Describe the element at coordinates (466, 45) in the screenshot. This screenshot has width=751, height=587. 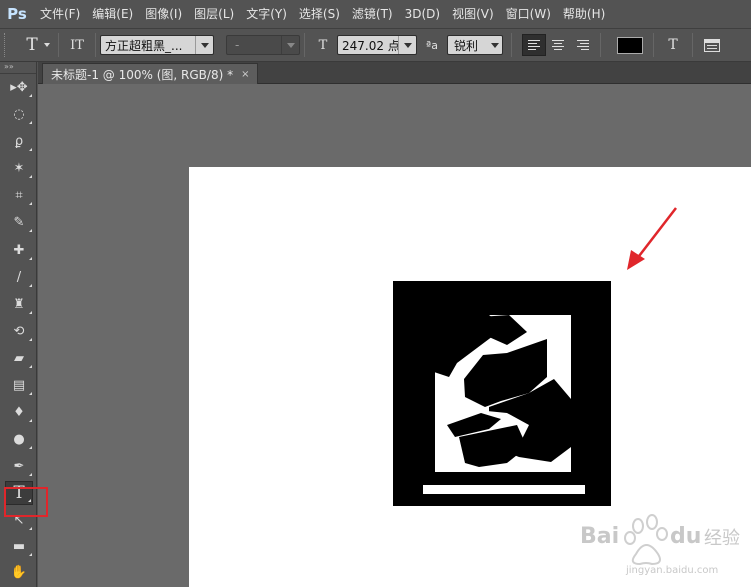
I see `antialias-value: 锐利` at that location.